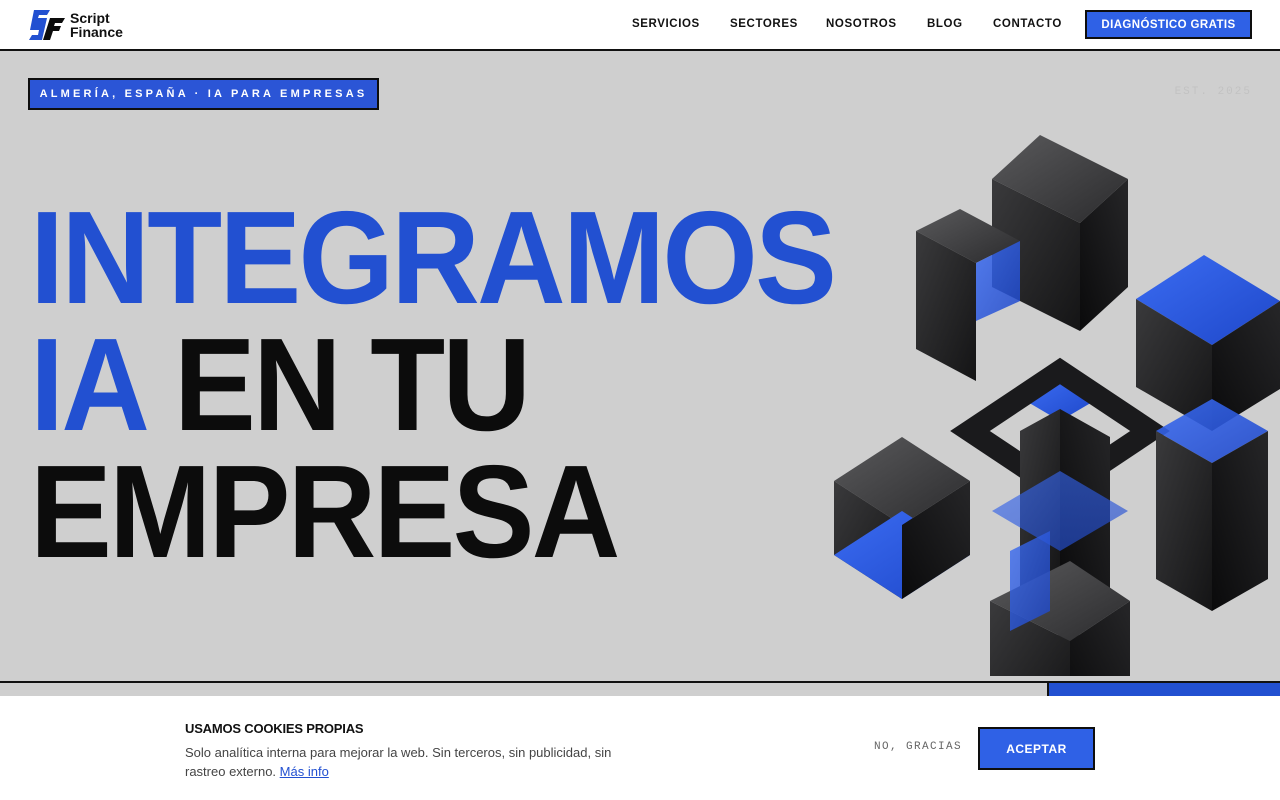  What do you see at coordinates (274, 728) in the screenshot?
I see `cookie-title: USAMOS COOKIES PROPIAS` at bounding box center [274, 728].